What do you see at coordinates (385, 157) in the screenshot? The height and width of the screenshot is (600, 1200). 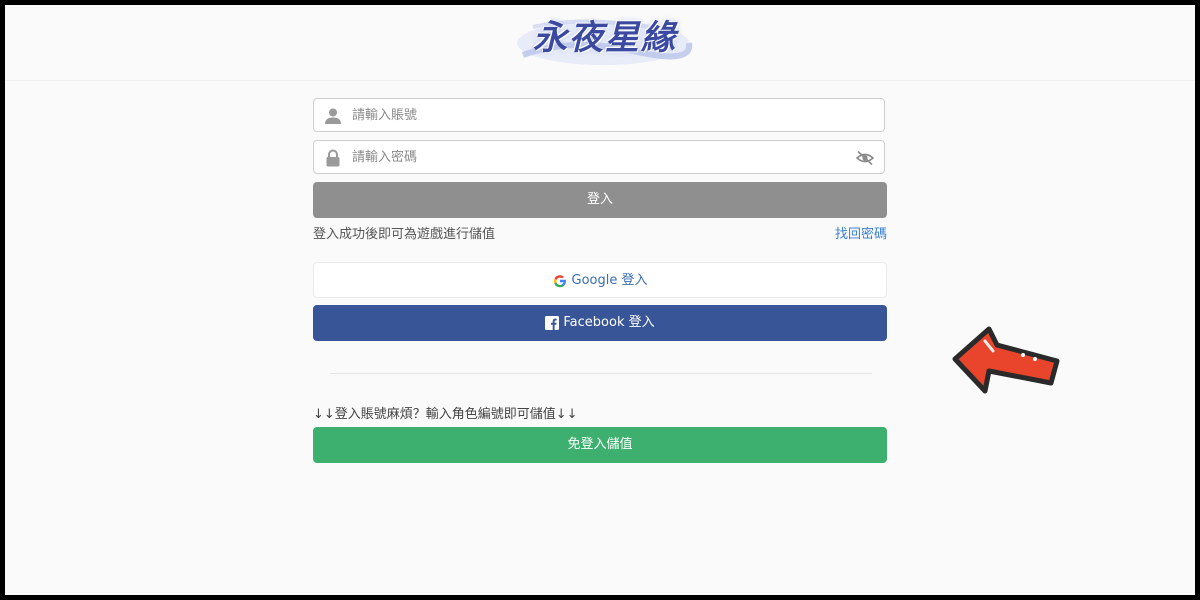 I see `password-placeholder: 請輸入密碼` at bounding box center [385, 157].